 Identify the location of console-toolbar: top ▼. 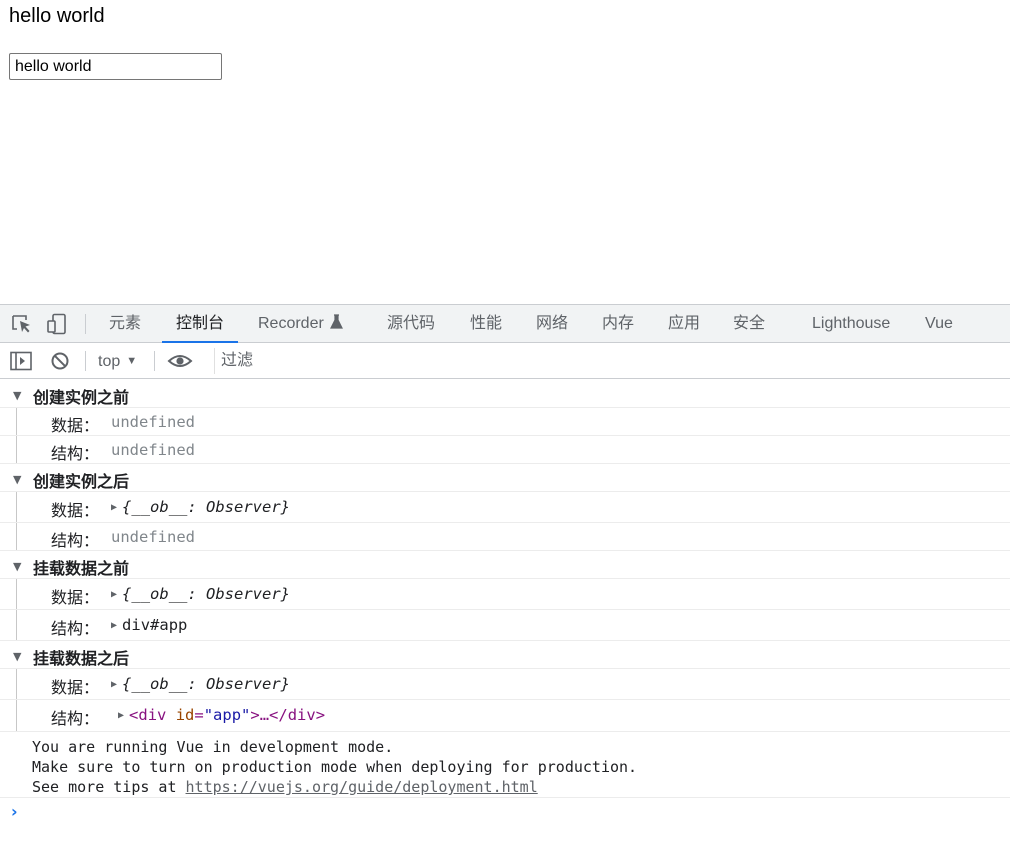
(505, 361).